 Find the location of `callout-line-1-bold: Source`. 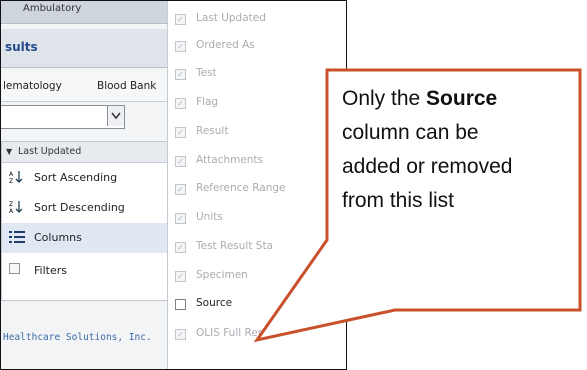

callout-line-1-bold: Source is located at coordinates (462, 98).